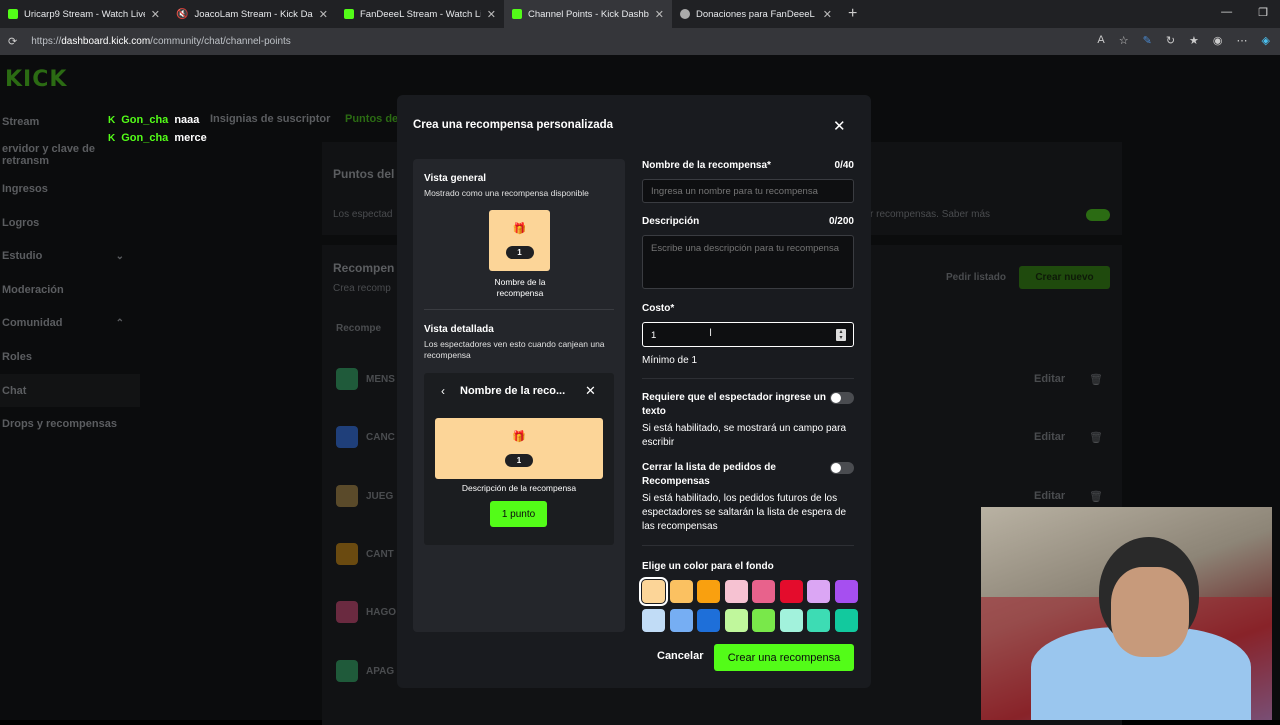 The width and height of the screenshot is (1280, 725). What do you see at coordinates (842, 468) in the screenshot?
I see `close-queue-toggle` at bounding box center [842, 468].